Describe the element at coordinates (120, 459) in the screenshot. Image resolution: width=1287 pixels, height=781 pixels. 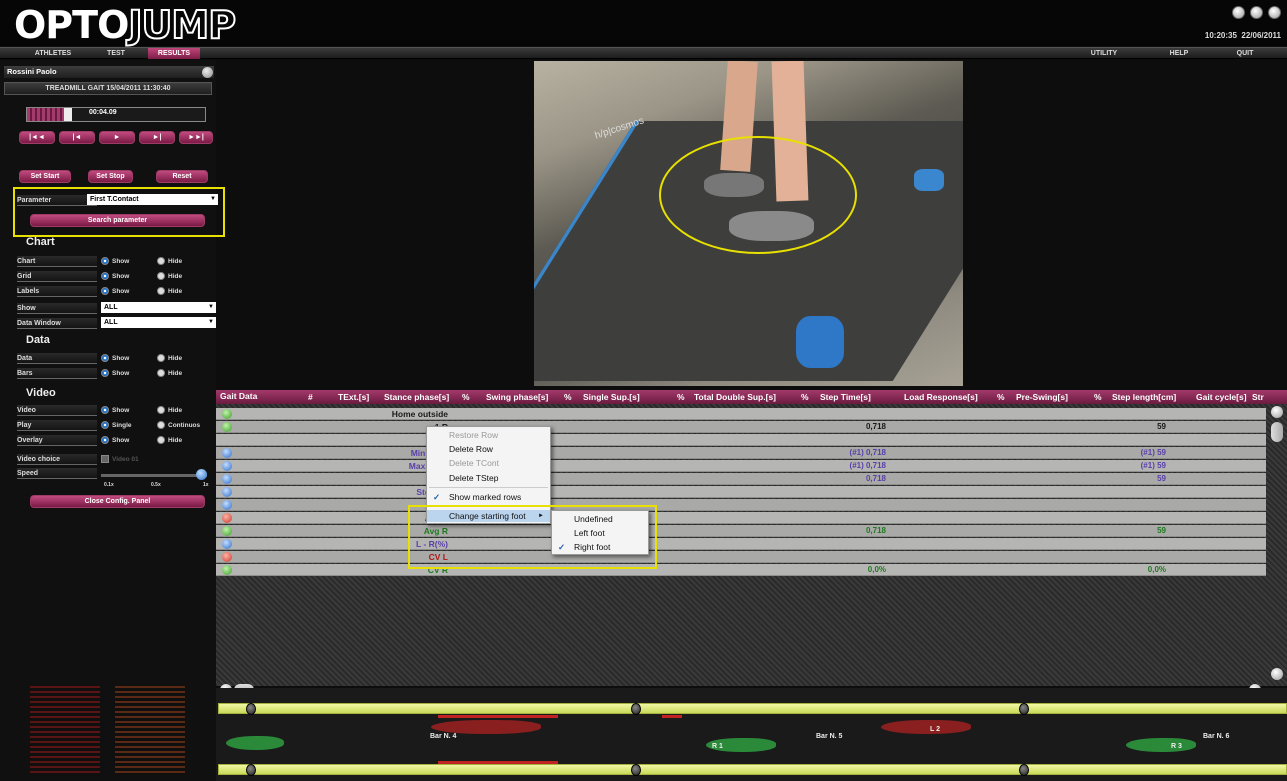
I see `video-choice-option: Video 01` at that location.